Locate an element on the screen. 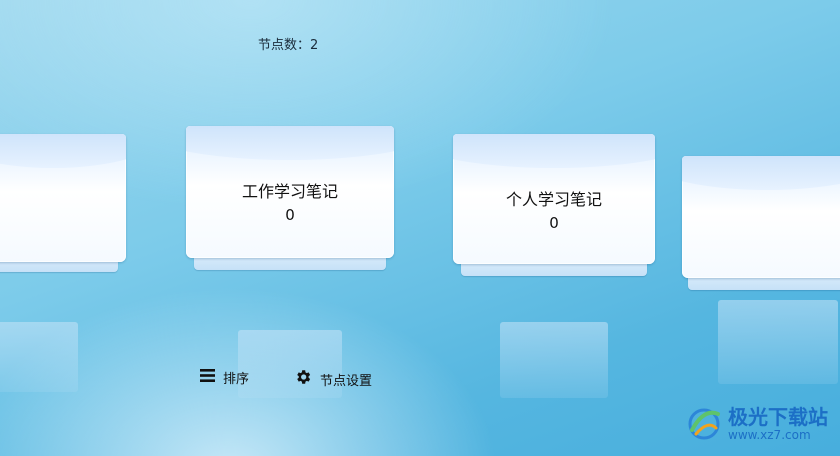 This screenshot has width=840, height=456. watermark-logo: 极光下载站 www.xz7.com is located at coordinates (756, 424).